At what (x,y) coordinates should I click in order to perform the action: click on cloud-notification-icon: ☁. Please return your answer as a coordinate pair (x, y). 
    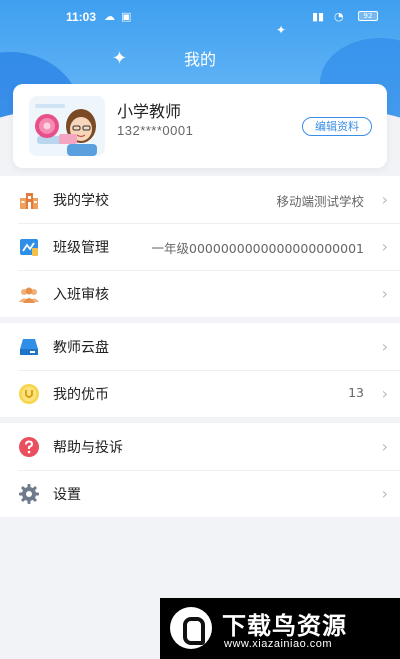
    Looking at the image, I should click on (109, 16).